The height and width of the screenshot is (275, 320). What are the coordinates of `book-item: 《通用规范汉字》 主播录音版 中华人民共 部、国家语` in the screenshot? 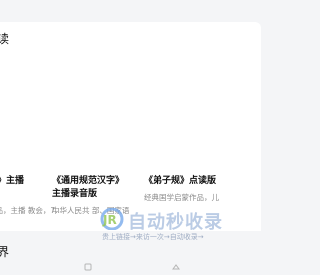 It's located at (97, 195).